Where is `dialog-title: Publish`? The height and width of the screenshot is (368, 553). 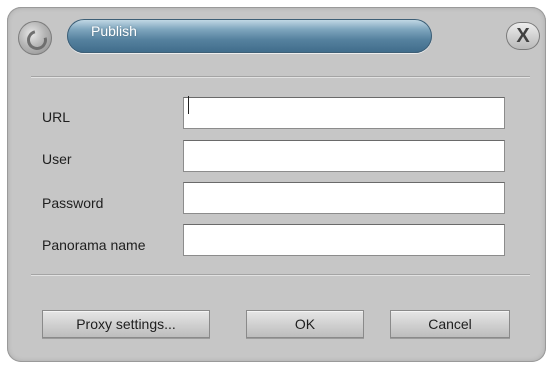
dialog-title: Publish is located at coordinates (114, 31).